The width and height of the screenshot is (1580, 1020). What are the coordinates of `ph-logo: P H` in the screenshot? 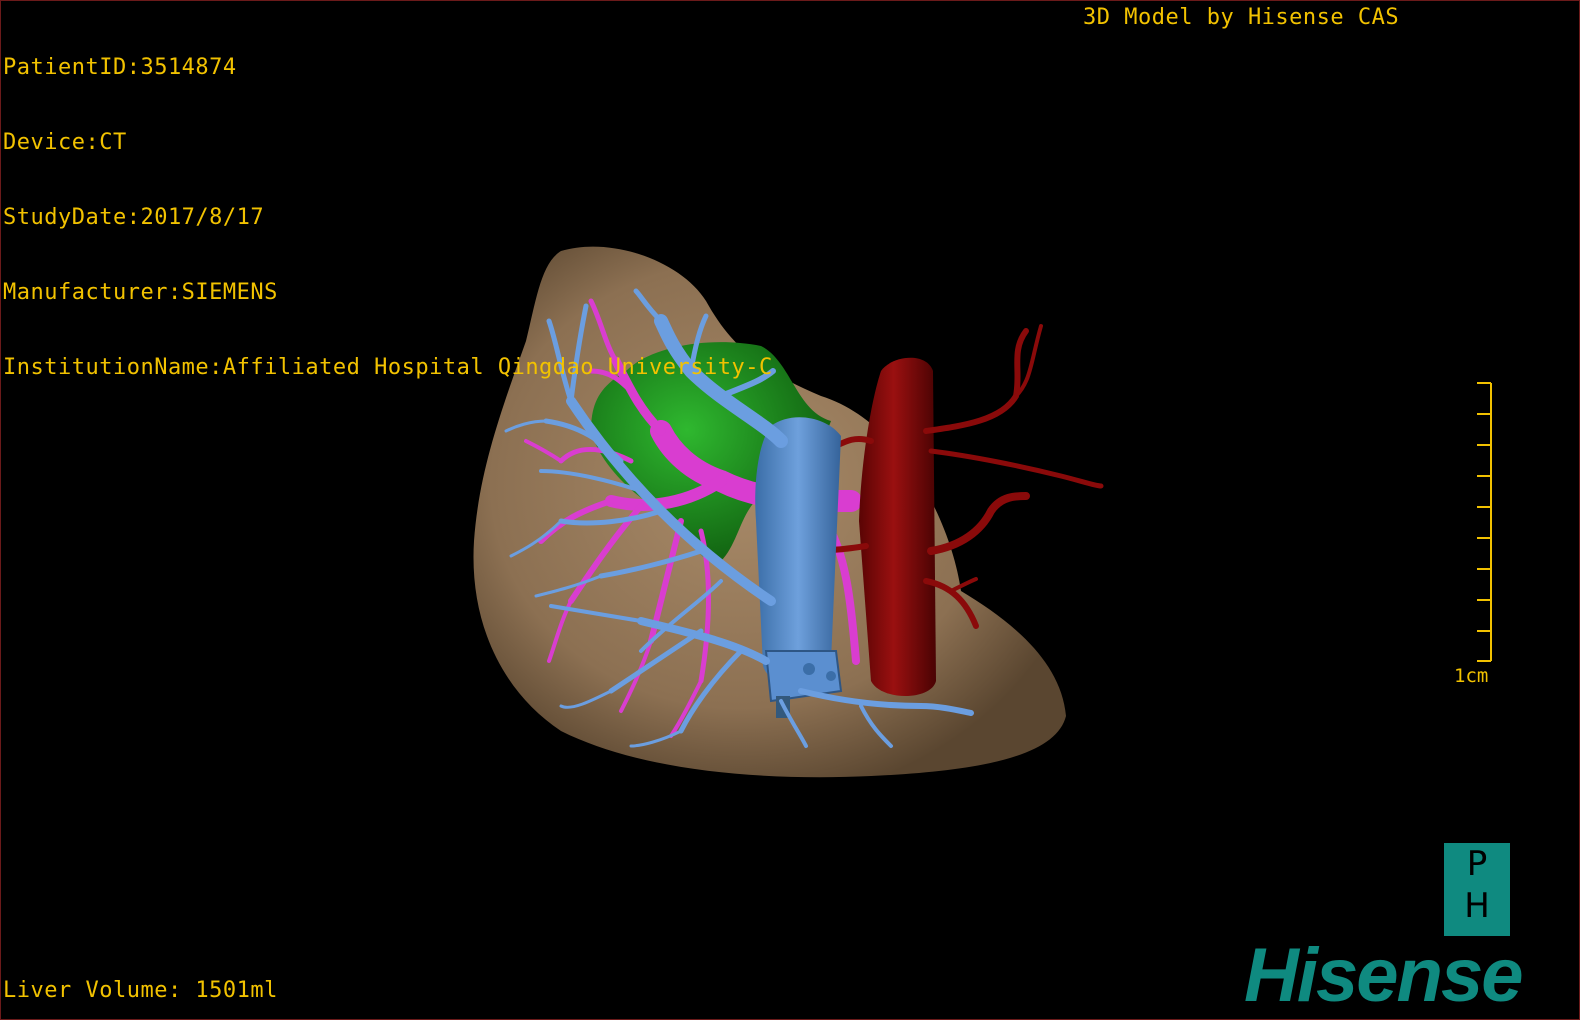 It's located at (1477, 889).